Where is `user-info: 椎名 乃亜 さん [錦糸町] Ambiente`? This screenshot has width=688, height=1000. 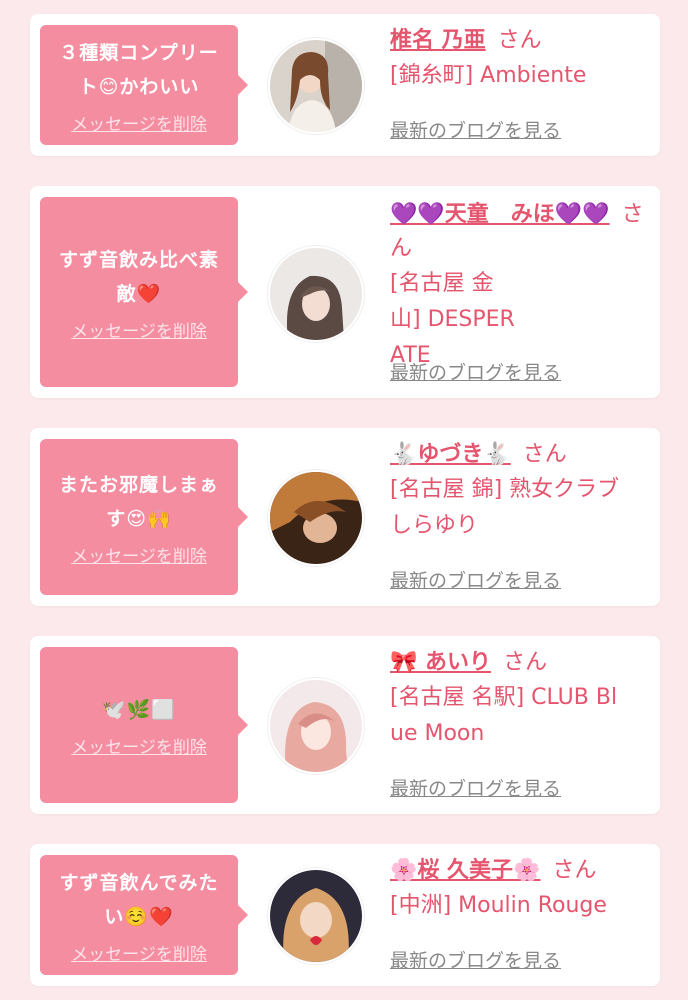
user-info: 椎名 乃亜 さん [錦糸町] Ambiente is located at coordinates (520, 59).